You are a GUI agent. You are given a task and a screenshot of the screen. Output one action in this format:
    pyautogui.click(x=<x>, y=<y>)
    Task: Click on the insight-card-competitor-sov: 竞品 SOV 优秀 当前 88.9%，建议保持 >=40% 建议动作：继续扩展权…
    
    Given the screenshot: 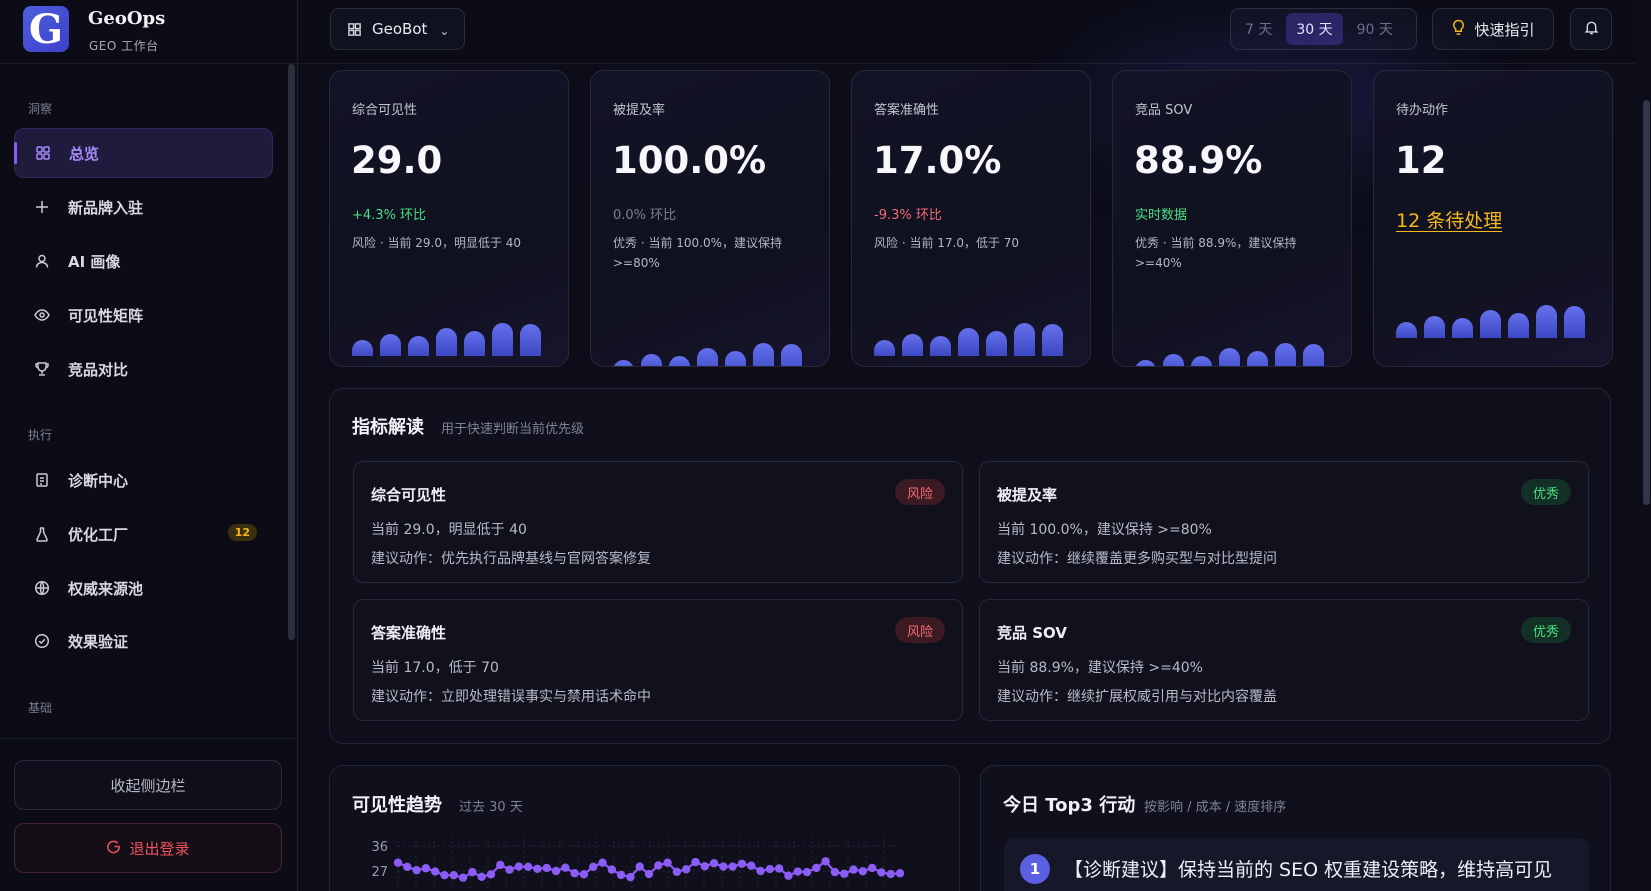 What is the action you would take?
    pyautogui.click(x=1284, y=660)
    